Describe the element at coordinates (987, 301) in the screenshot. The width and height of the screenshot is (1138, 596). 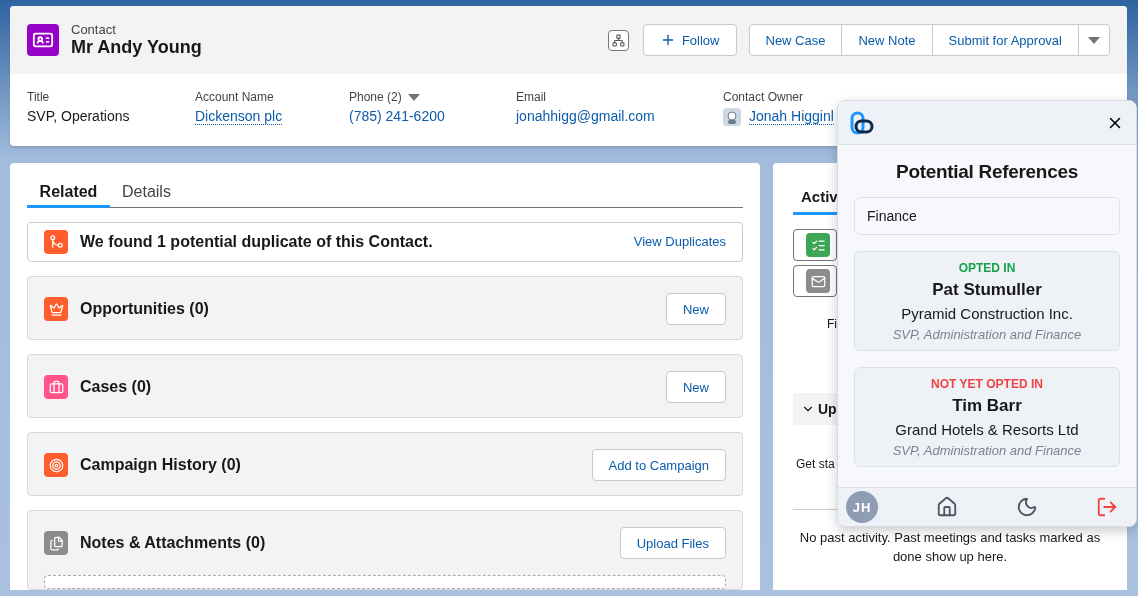
I see `reference-card: OPTED IN Pat Stumuller Pyramid Construction Inc. SVP, Administration and Finance` at that location.